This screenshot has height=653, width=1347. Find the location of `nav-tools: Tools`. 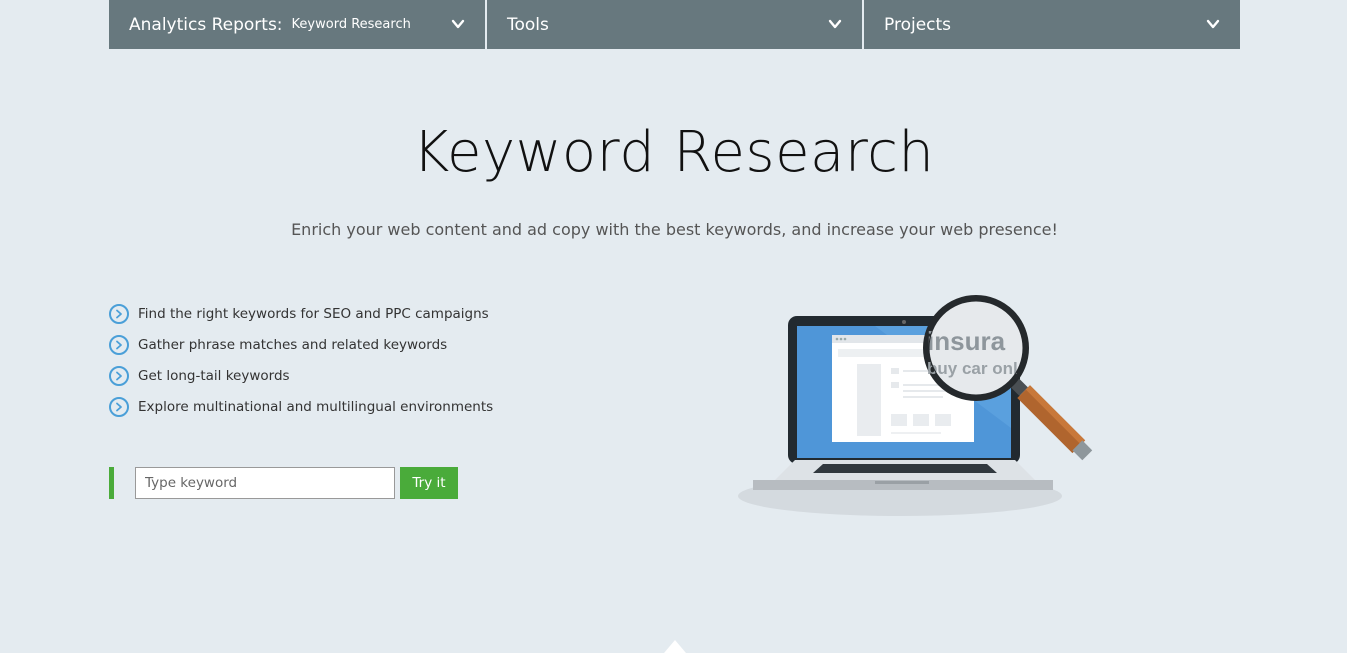

nav-tools: Tools is located at coordinates (673, 24).